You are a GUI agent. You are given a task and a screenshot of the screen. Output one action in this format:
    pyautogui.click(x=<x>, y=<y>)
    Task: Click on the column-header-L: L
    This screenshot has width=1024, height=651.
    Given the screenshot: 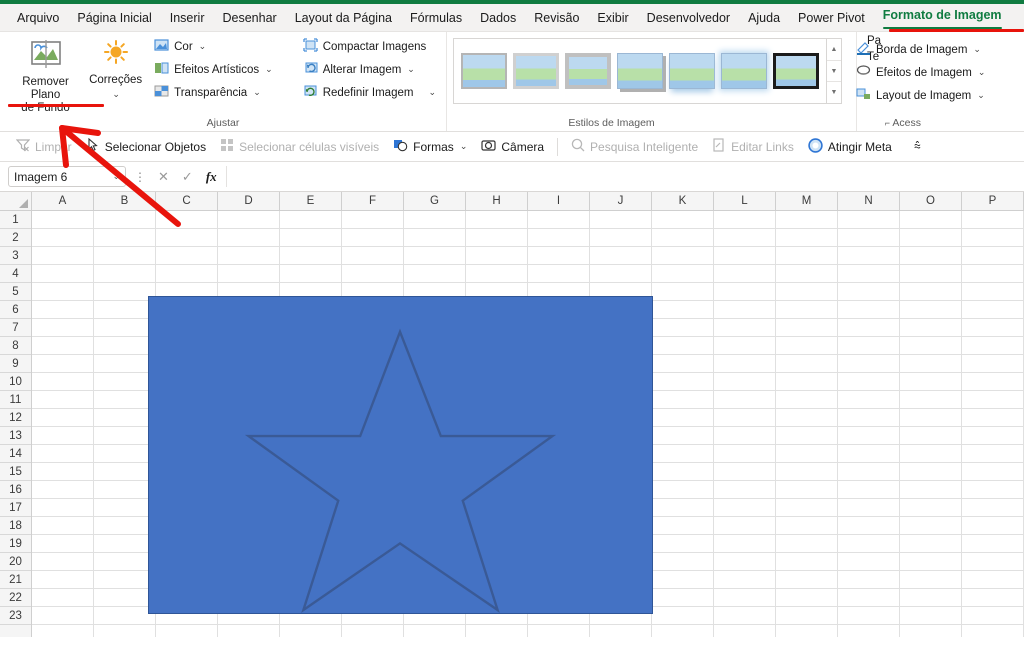 What is the action you would take?
    pyautogui.click(x=745, y=201)
    